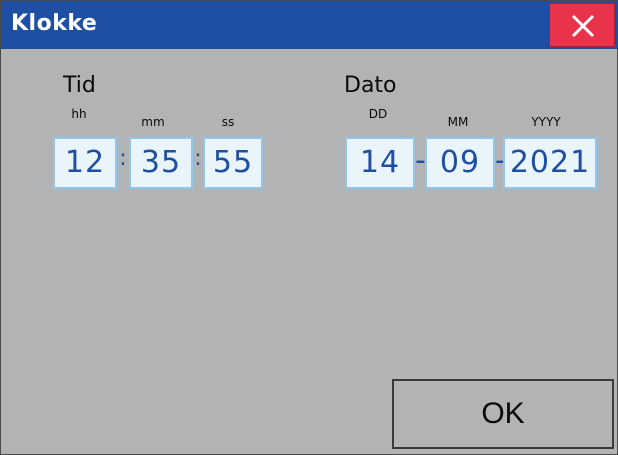  What do you see at coordinates (503, 414) in the screenshot?
I see `ok-button: OK` at bounding box center [503, 414].